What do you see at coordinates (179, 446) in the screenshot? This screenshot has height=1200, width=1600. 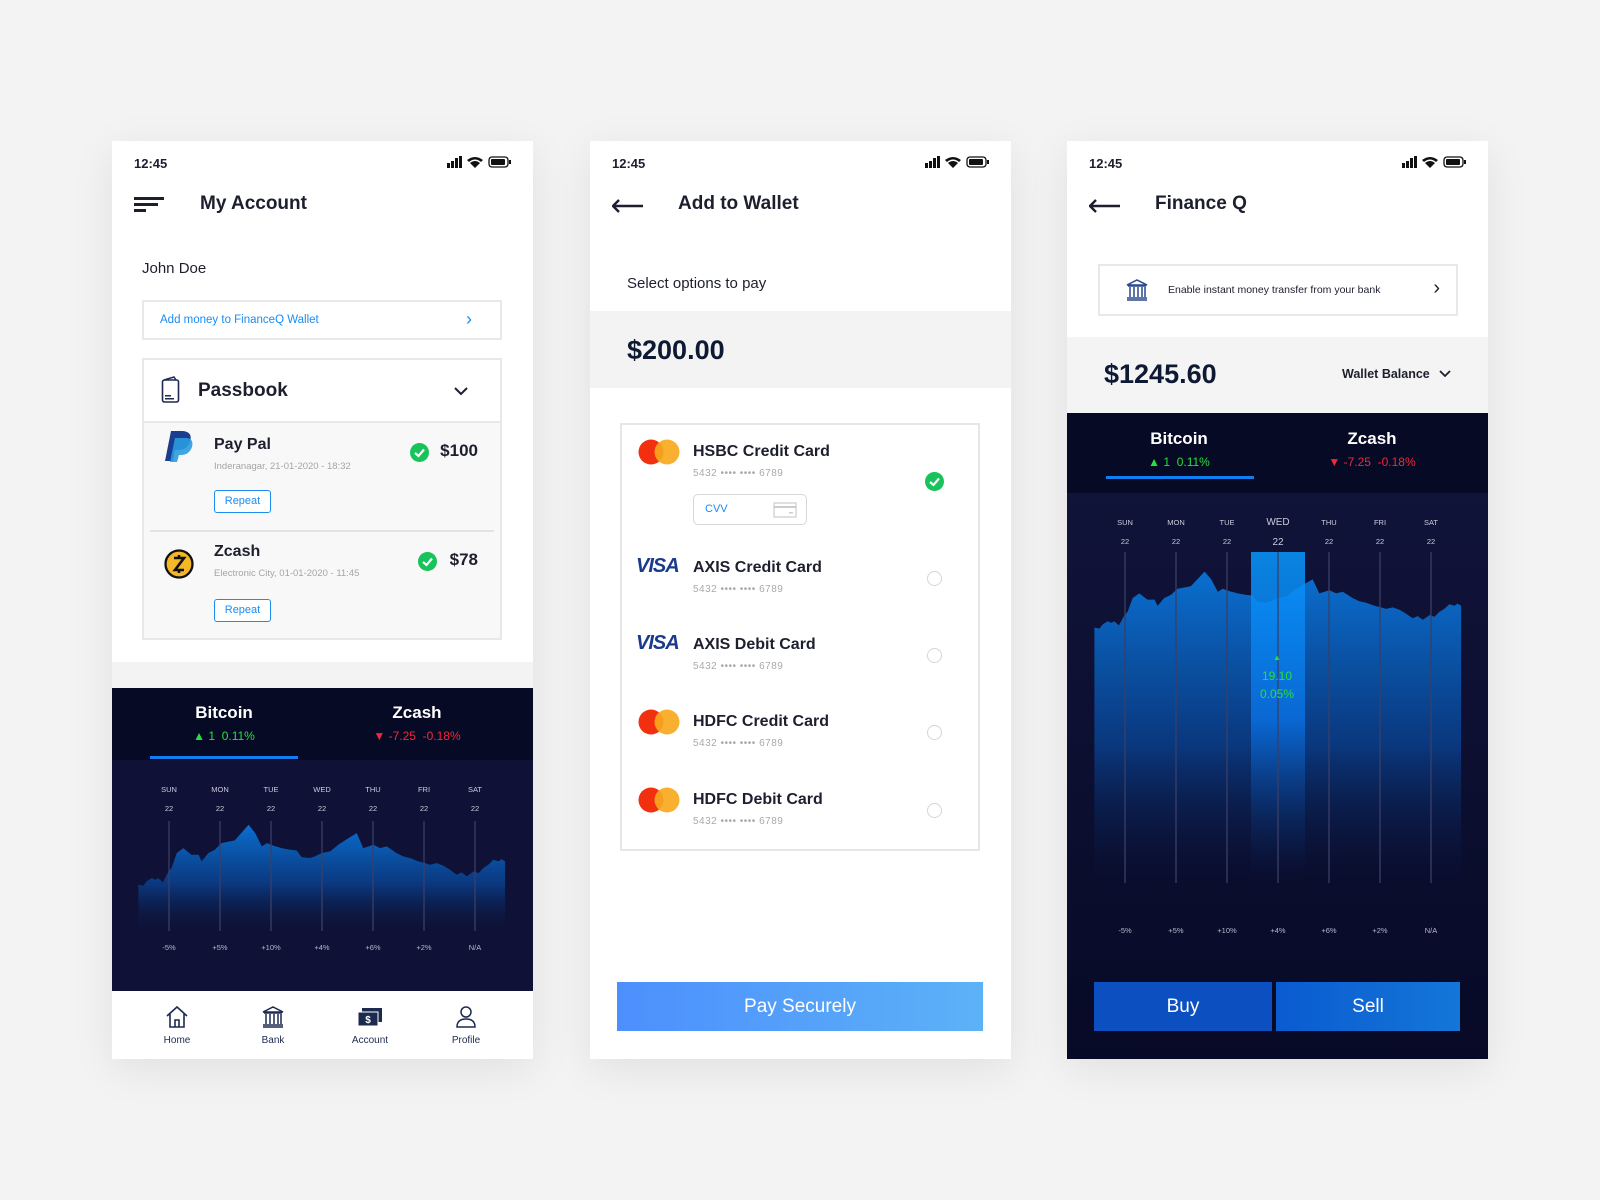 I see `paypal-logo` at bounding box center [179, 446].